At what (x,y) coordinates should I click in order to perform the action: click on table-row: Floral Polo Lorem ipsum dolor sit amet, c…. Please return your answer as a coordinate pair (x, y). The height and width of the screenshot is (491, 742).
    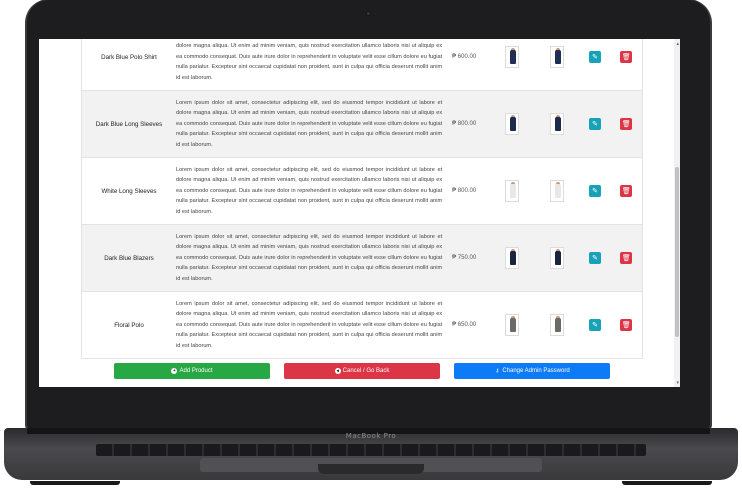
    Looking at the image, I should click on (362, 324).